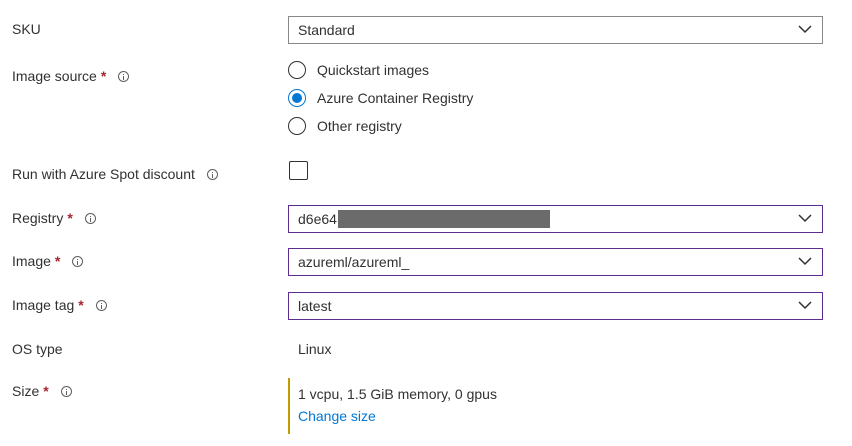 The width and height of the screenshot is (852, 446). What do you see at coordinates (31, 261) in the screenshot?
I see `image-label-text: Image` at bounding box center [31, 261].